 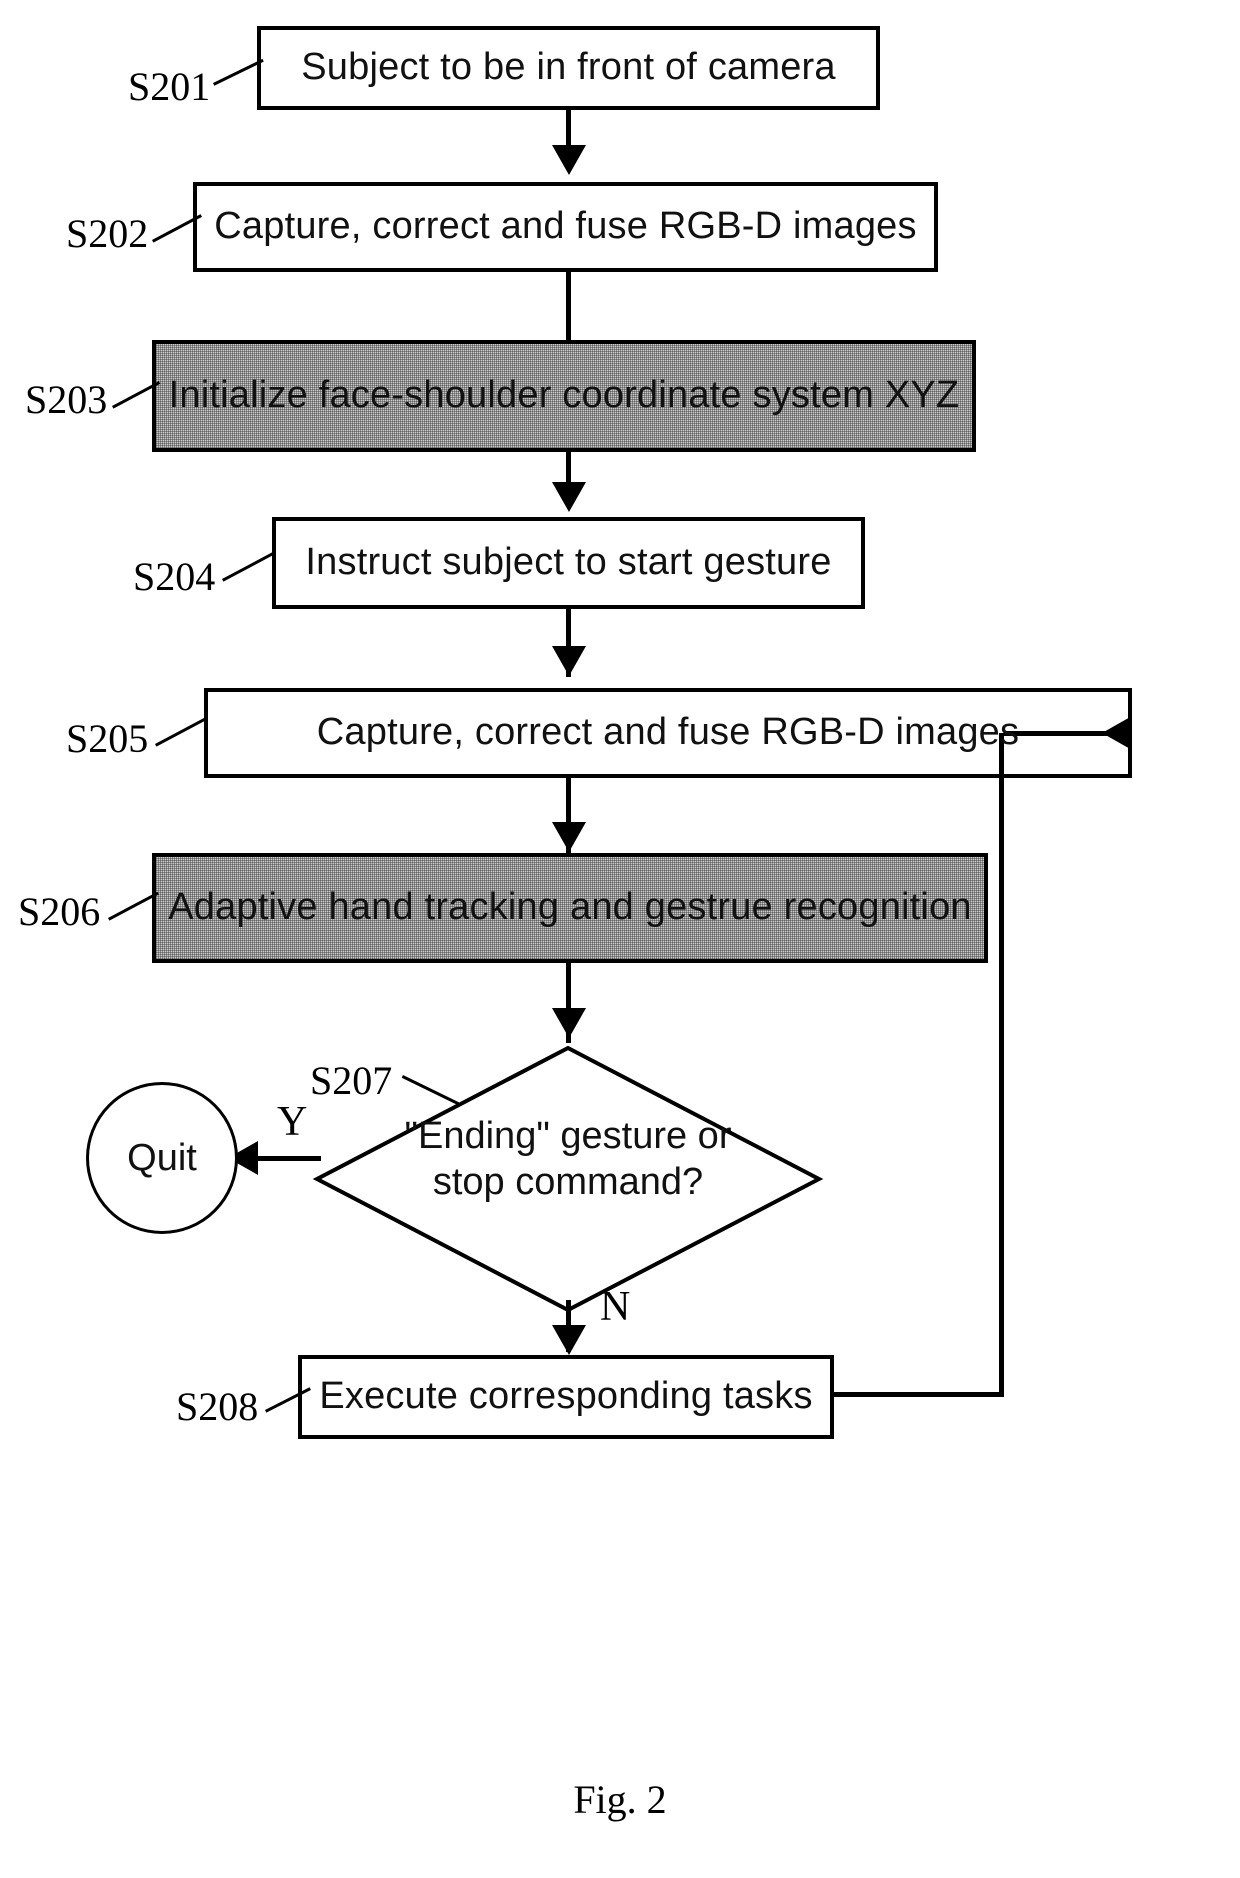 I want to click on node-s202-label: Capture, correct and fuse RGB-D images, so click(x=565, y=226).